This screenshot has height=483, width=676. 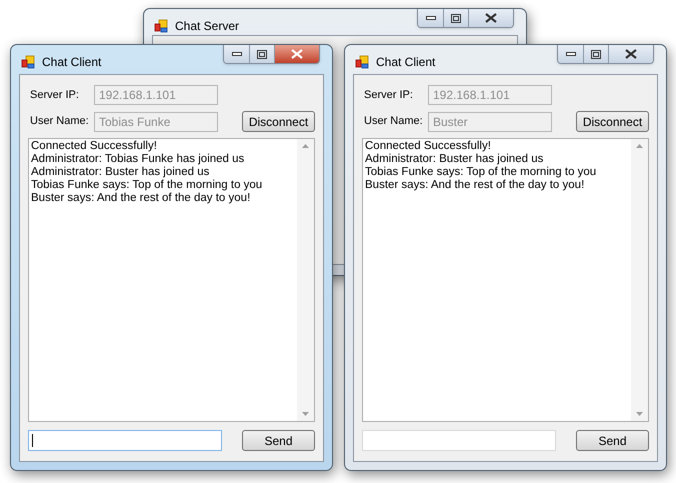 I want to click on chat-message: Administrator: Tobias Funke has joined us, so click(x=138, y=159).